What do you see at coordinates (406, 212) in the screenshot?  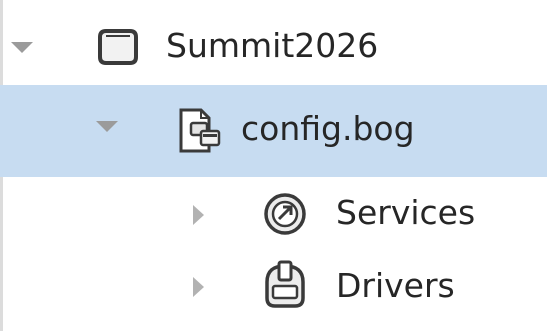 I see `tree-node-label: Services` at bounding box center [406, 212].